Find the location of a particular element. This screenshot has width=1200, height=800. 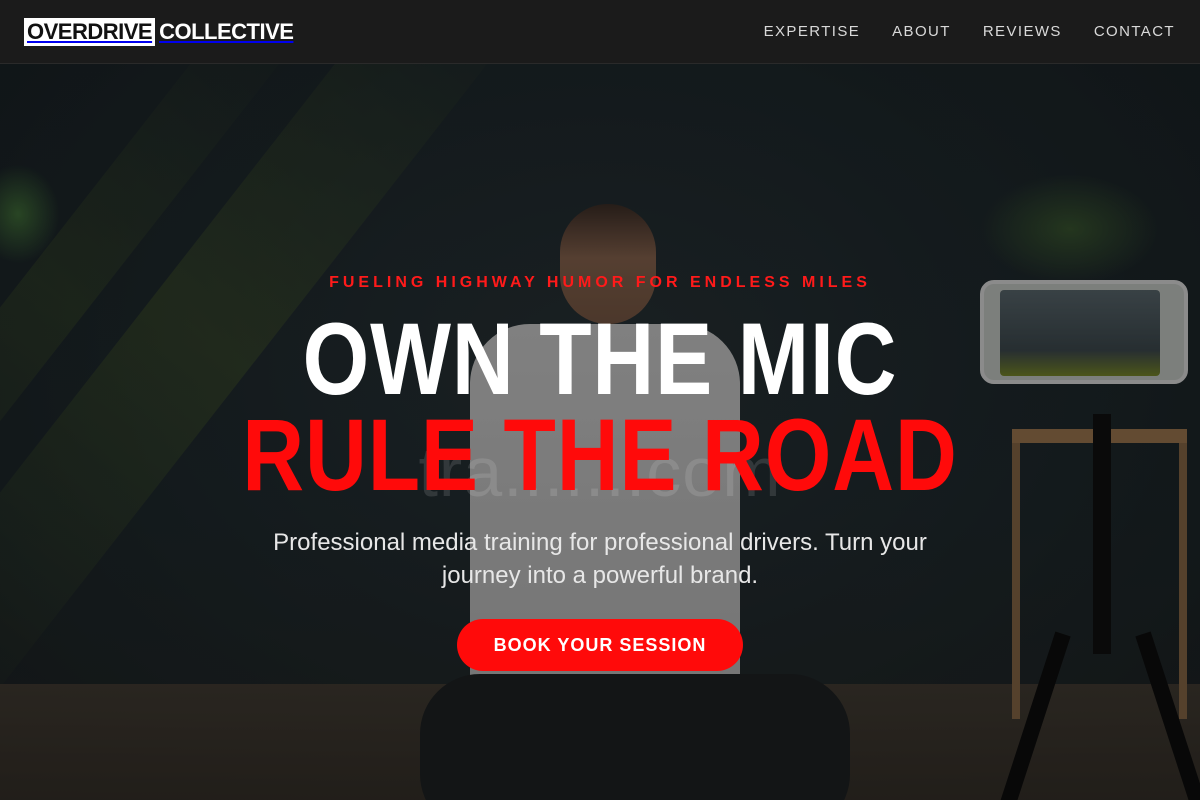

hero-eyebrow: FUELING HIGHWAY HUMOR FOR ENDLESS MILES is located at coordinates (600, 282).